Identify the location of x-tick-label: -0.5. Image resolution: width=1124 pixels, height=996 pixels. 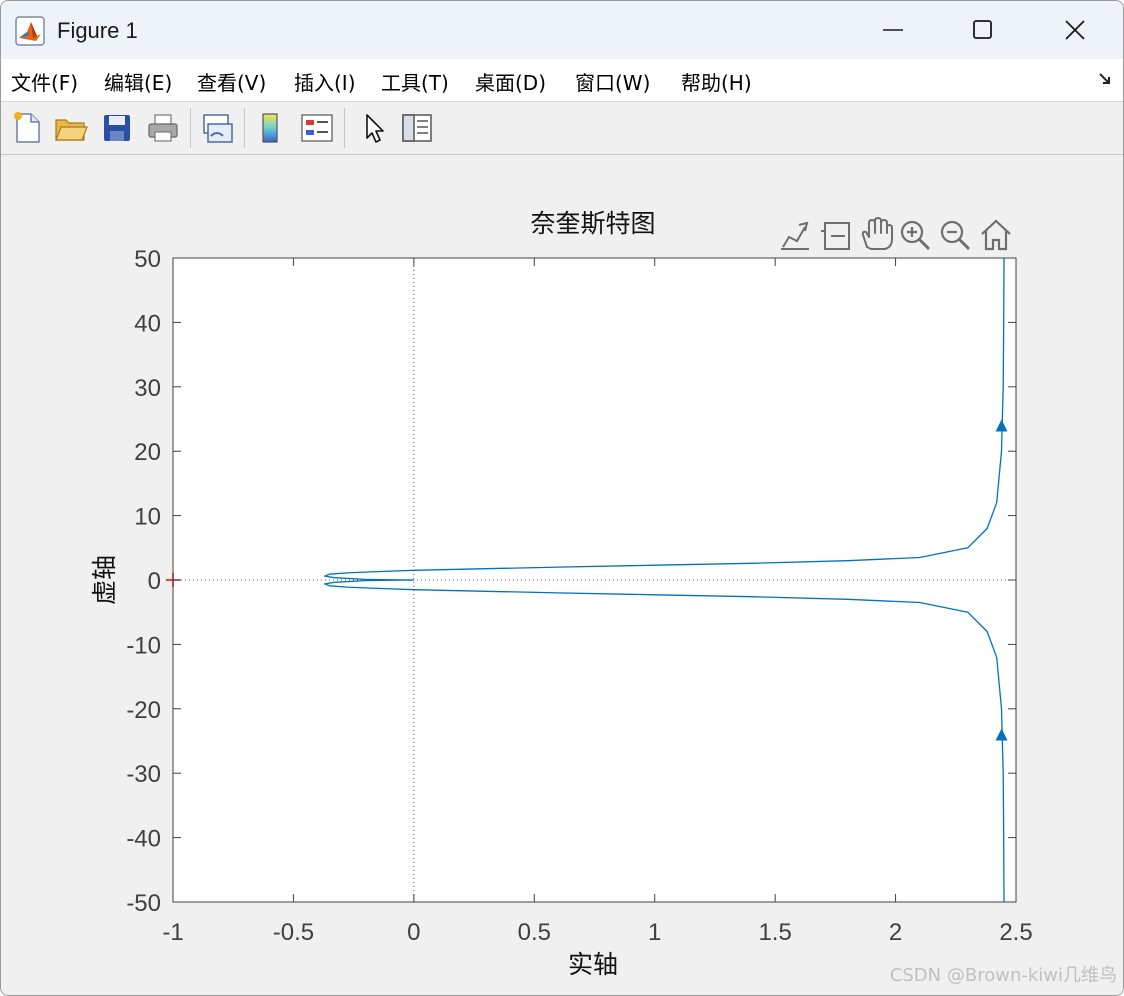
(293, 932).